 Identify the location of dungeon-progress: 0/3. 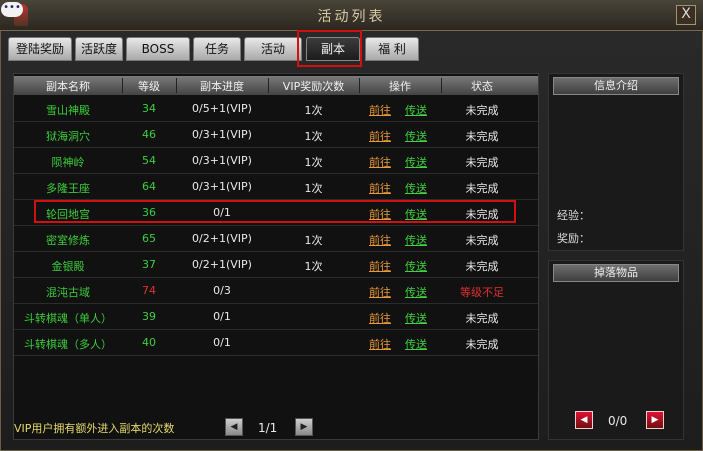
(222, 290).